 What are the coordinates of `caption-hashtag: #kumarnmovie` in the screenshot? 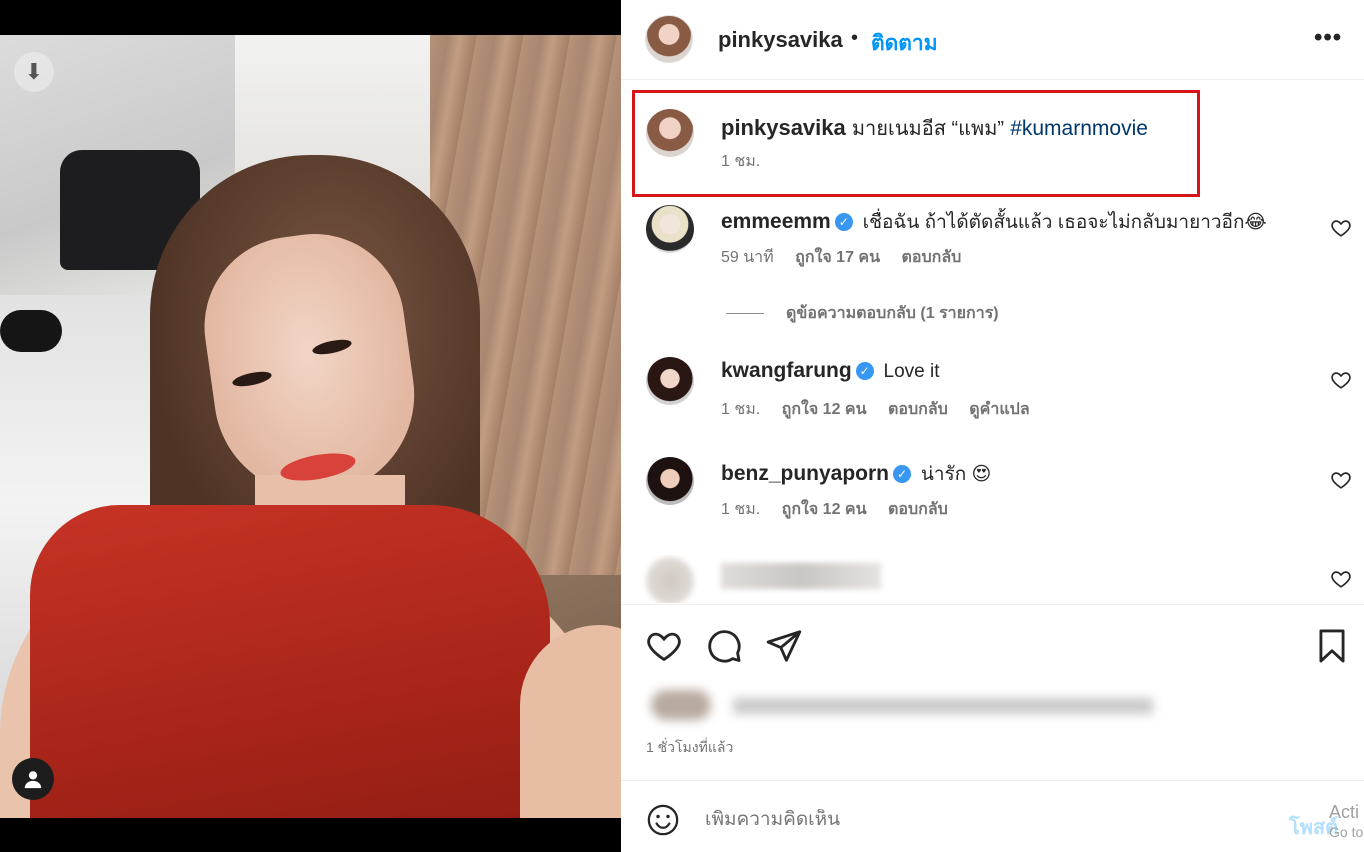 It's located at (1079, 128).